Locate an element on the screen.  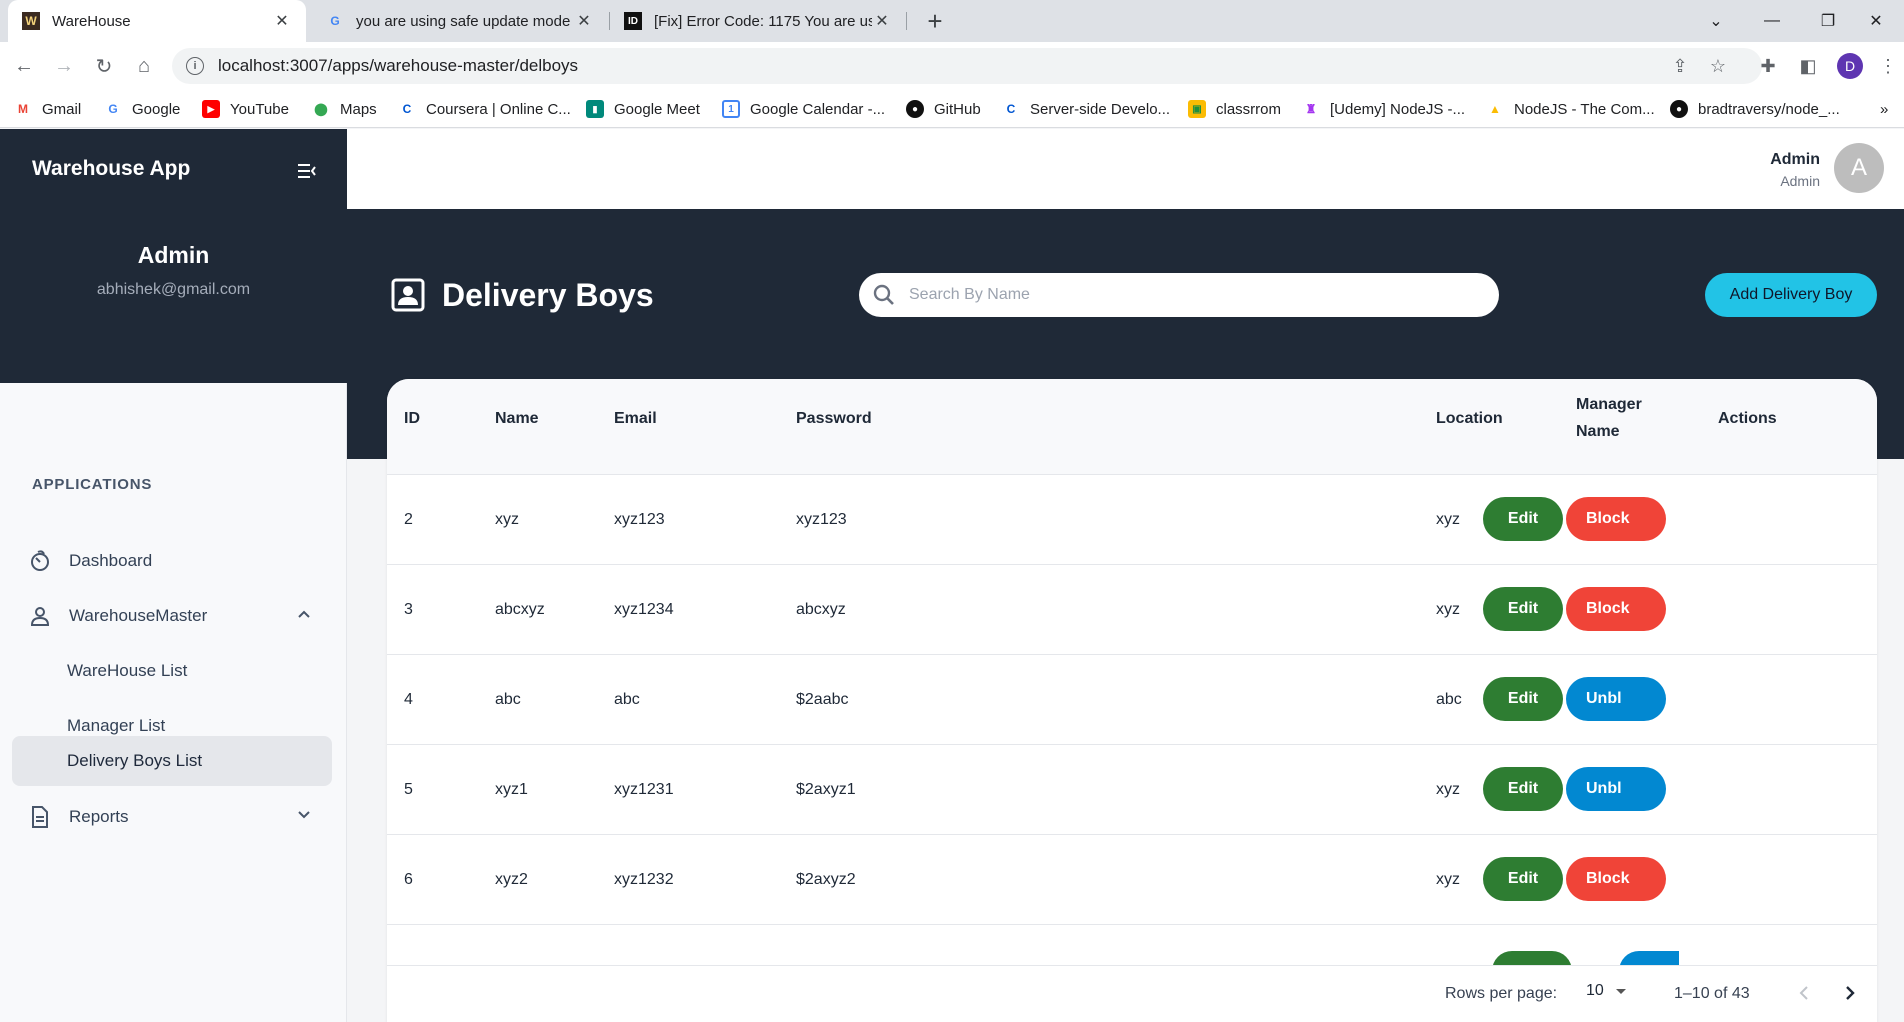
column-header-manager-name: Manager Name is located at coordinates (1609, 418).